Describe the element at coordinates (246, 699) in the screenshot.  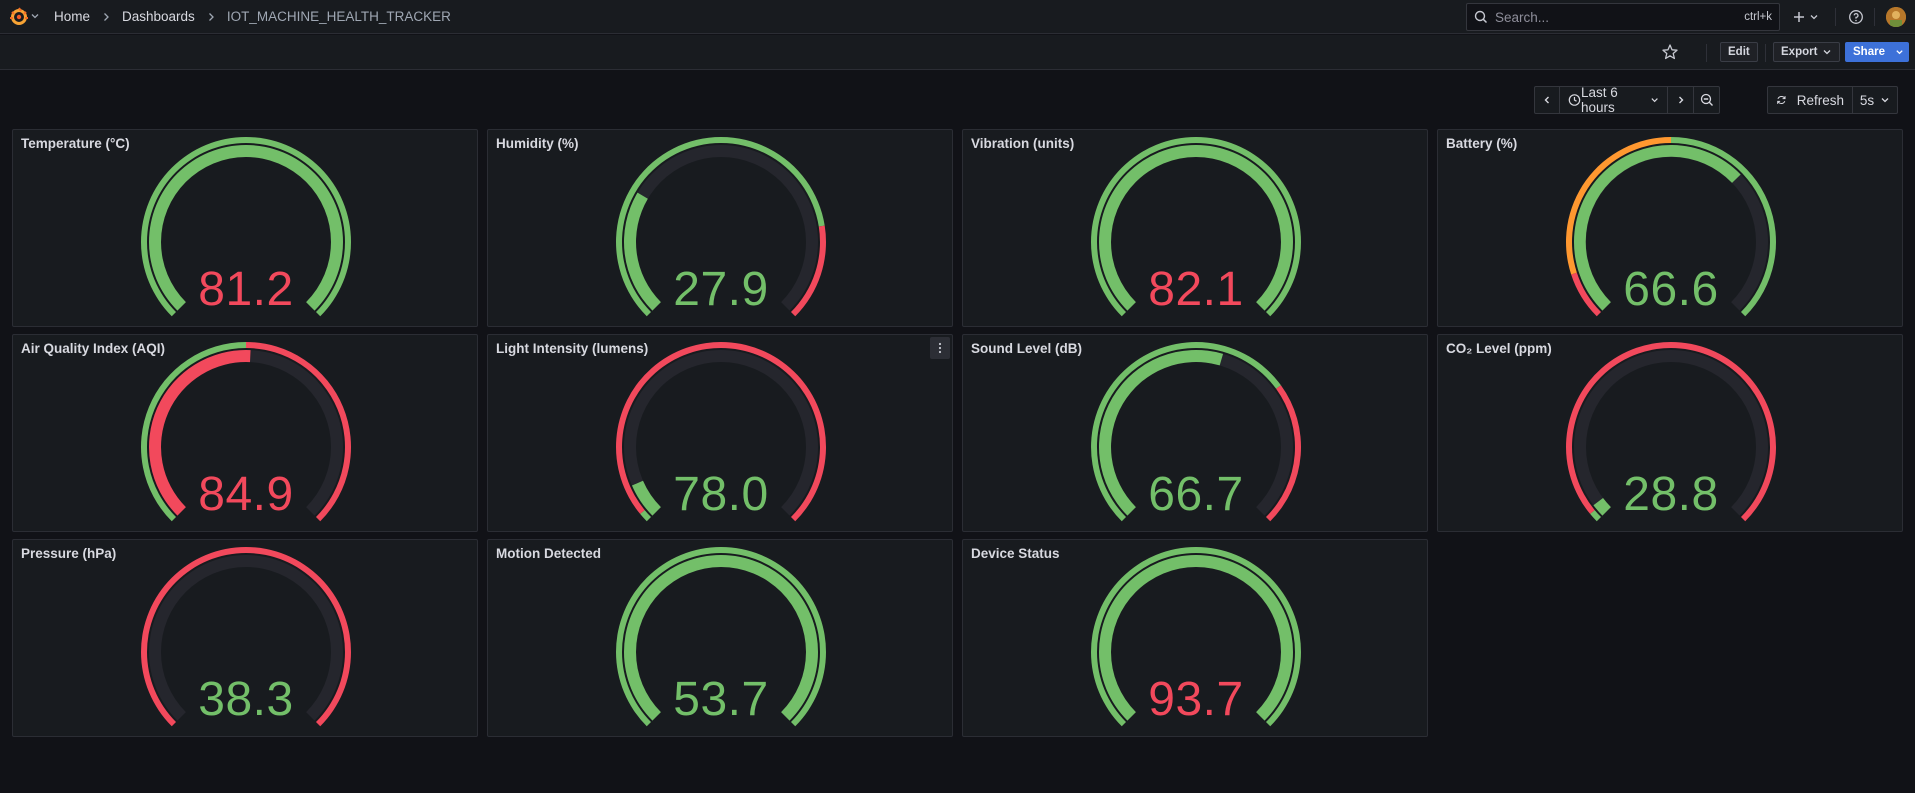
I see `gauge-value: 38.3` at that location.